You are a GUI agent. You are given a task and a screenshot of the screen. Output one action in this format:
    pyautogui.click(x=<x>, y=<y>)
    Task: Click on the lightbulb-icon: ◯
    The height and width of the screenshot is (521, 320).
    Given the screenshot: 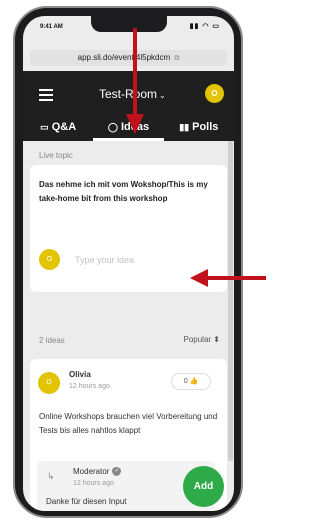 What is the action you would take?
    pyautogui.click(x=112, y=127)
    